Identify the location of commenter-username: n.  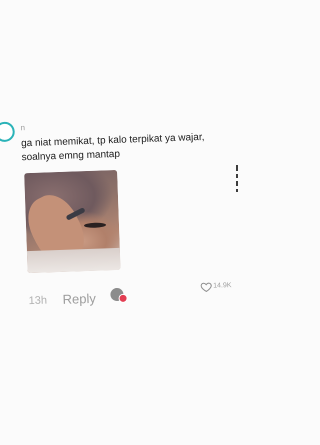
(22, 127).